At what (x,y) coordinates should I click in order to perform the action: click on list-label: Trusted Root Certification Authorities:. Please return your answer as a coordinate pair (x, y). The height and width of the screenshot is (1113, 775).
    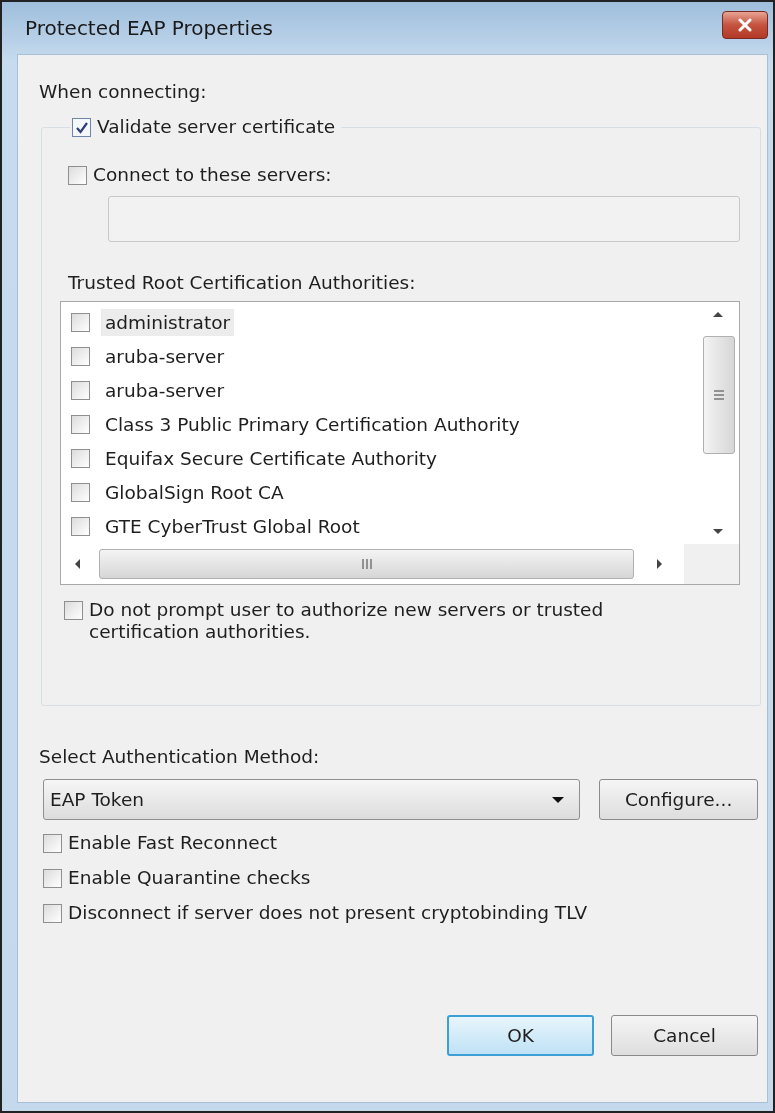
    Looking at the image, I should click on (242, 282).